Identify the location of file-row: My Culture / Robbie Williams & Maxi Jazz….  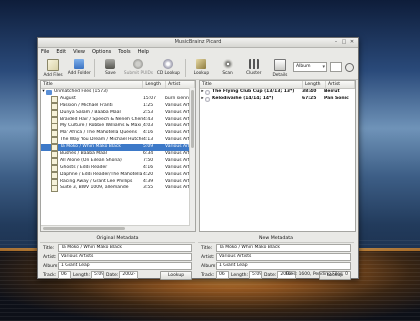
(118, 127).